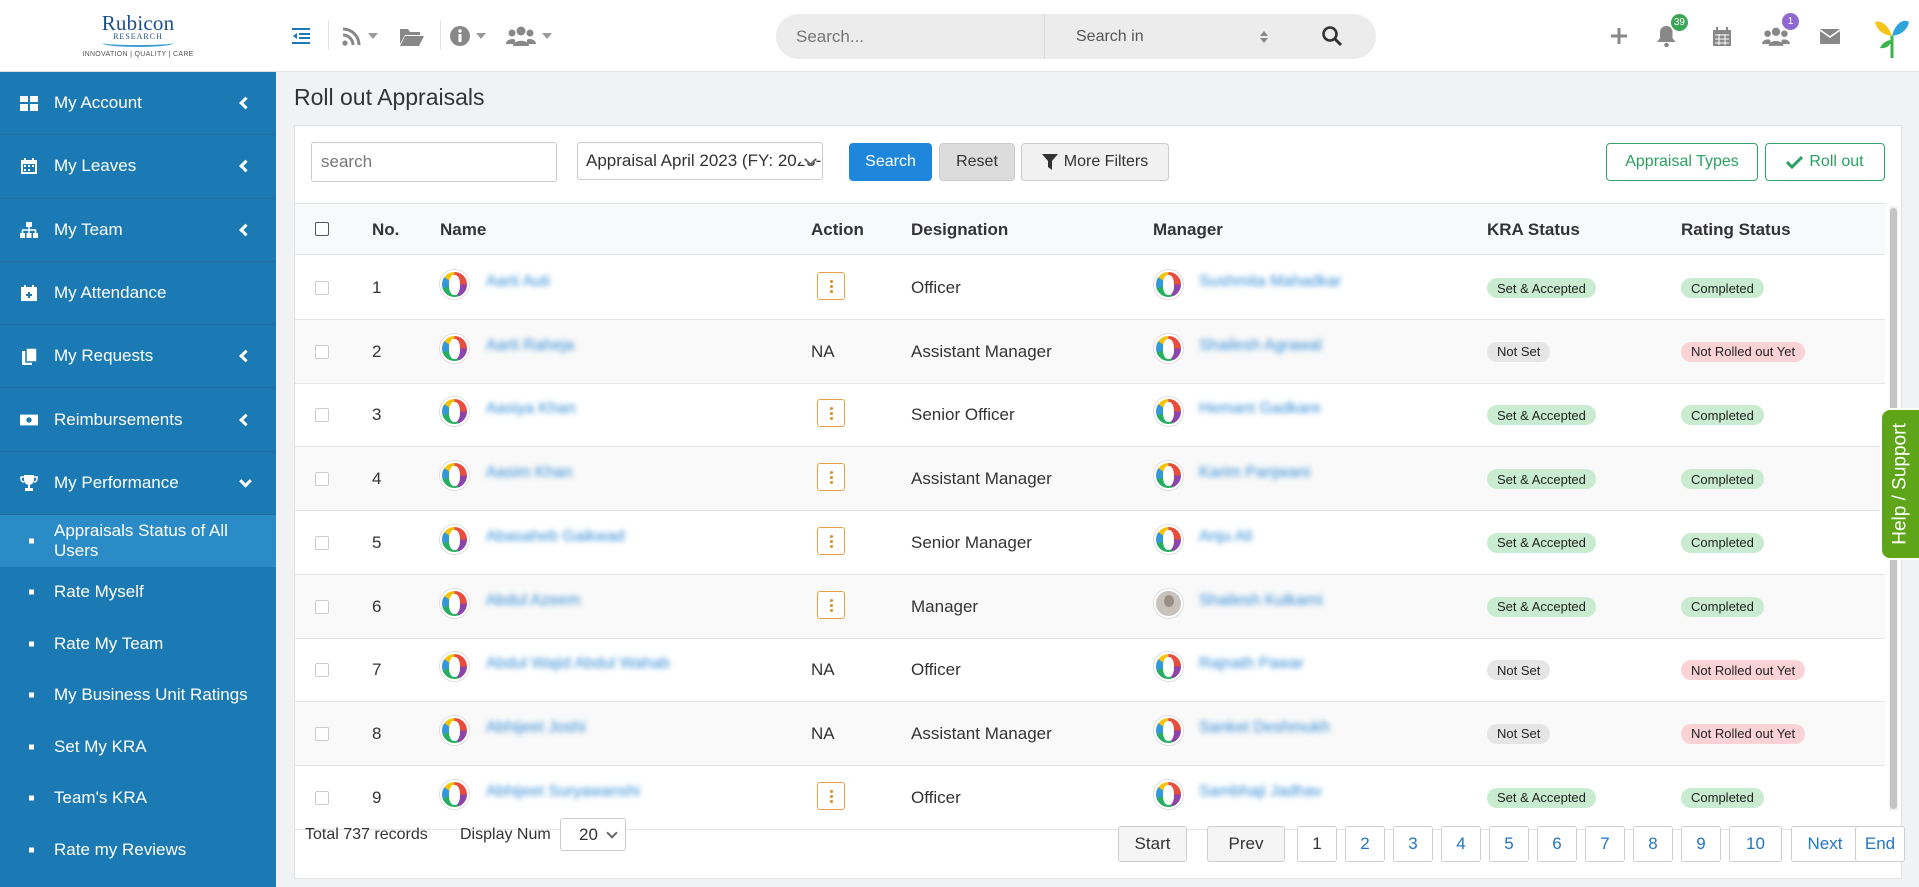  What do you see at coordinates (536, 728) in the screenshot?
I see `employee-name-link: Abhijeet Joshi` at bounding box center [536, 728].